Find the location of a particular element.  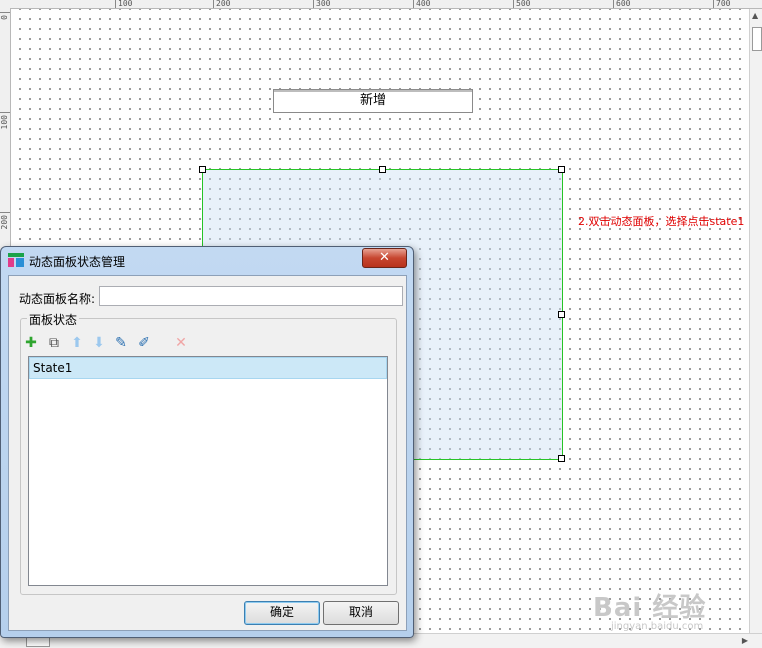

ruler-tick: 400 is located at coordinates (421, 4).